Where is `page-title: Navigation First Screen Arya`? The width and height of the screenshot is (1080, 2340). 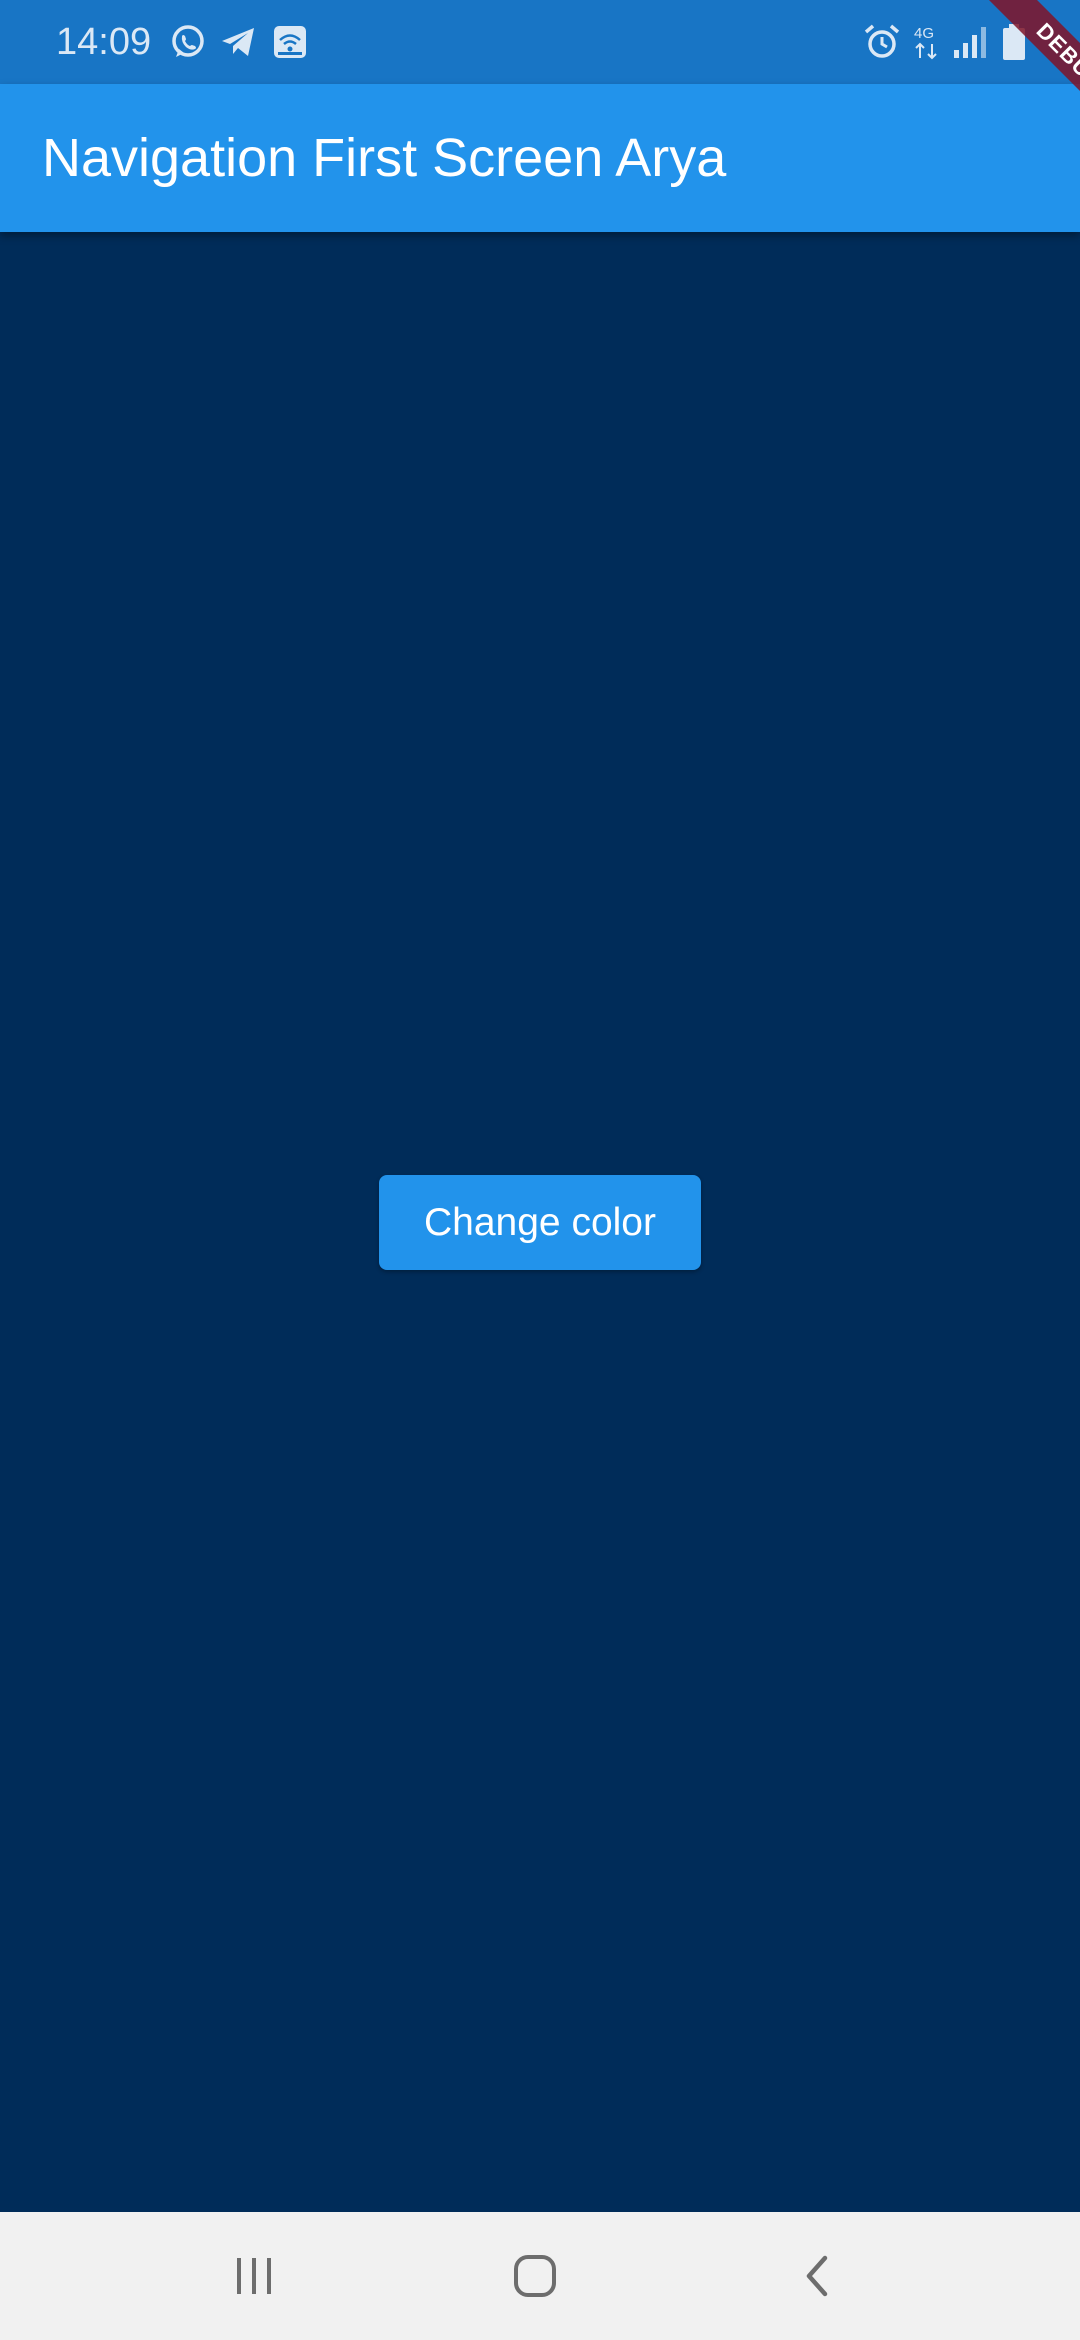 page-title: Navigation First Screen Arya is located at coordinates (384, 158).